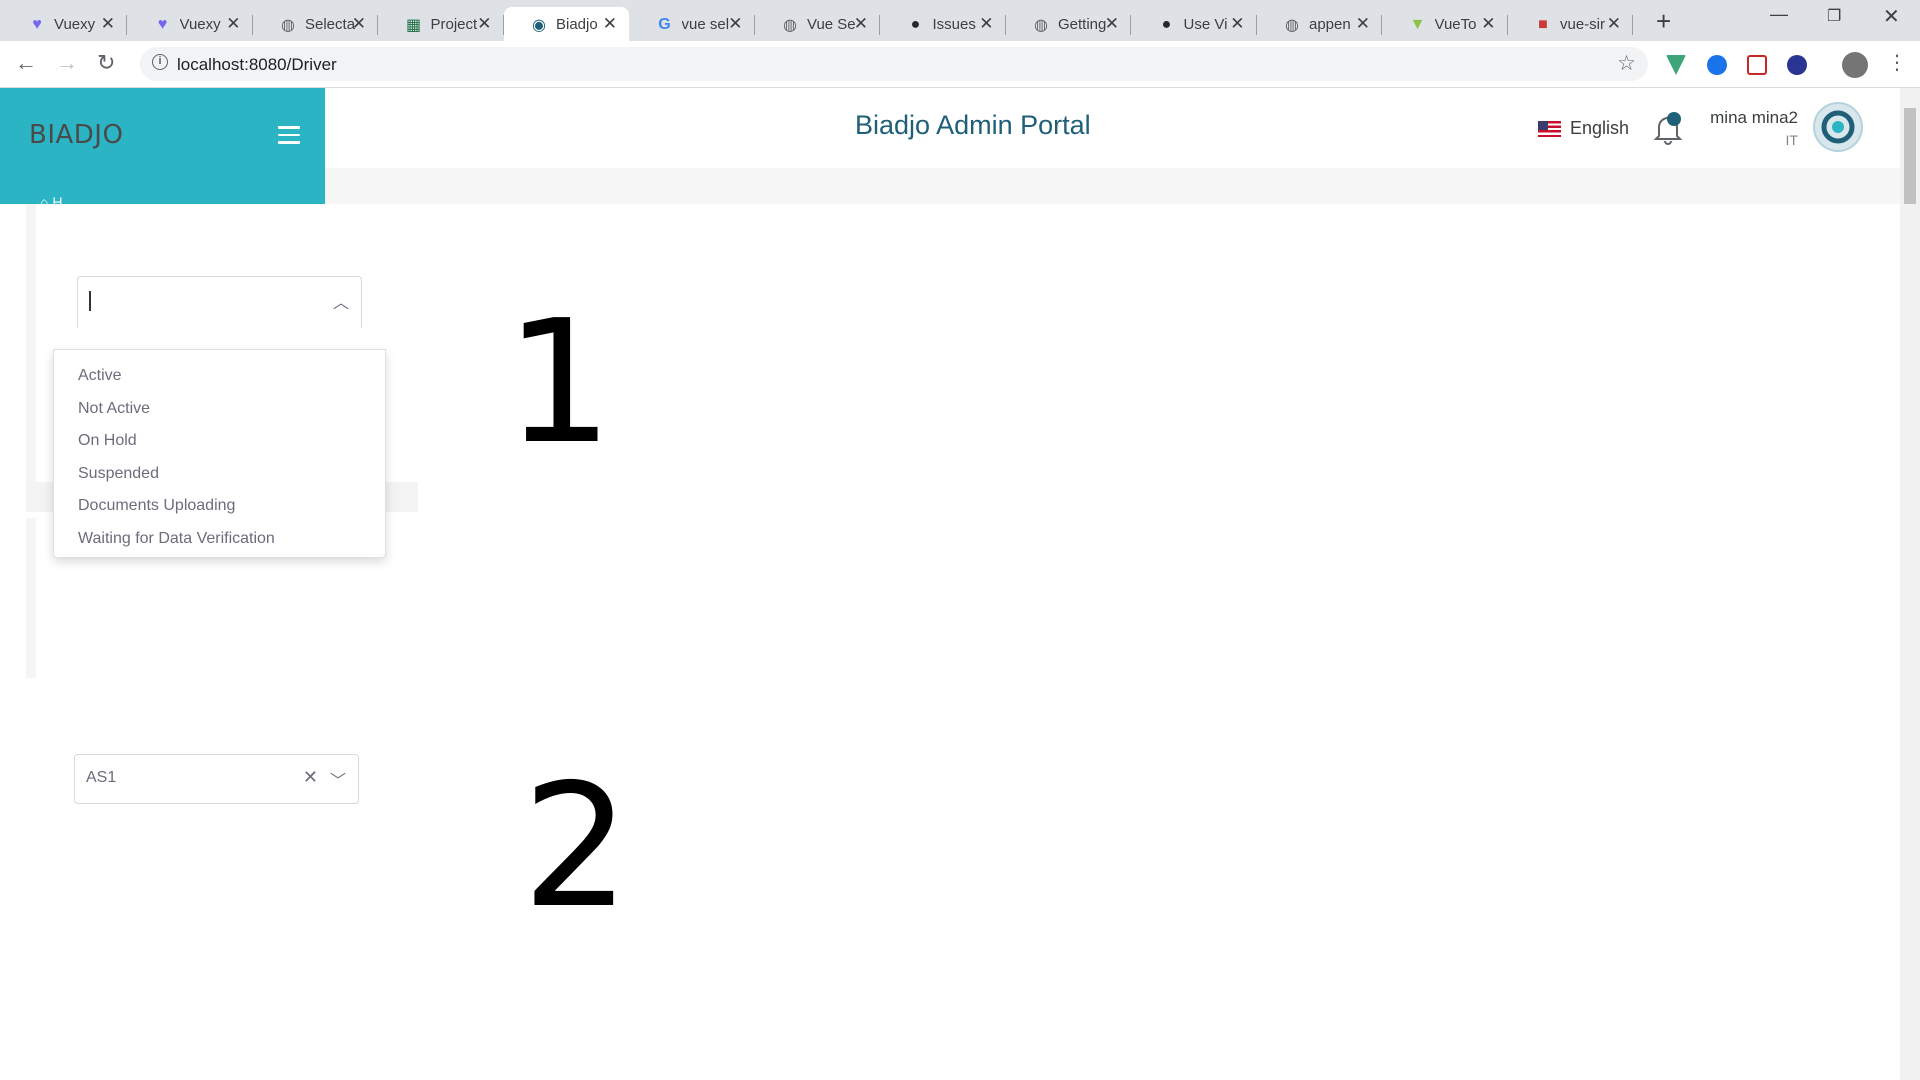 This screenshot has height=1080, width=1920. I want to click on site-info-icon: i, so click(160, 62).